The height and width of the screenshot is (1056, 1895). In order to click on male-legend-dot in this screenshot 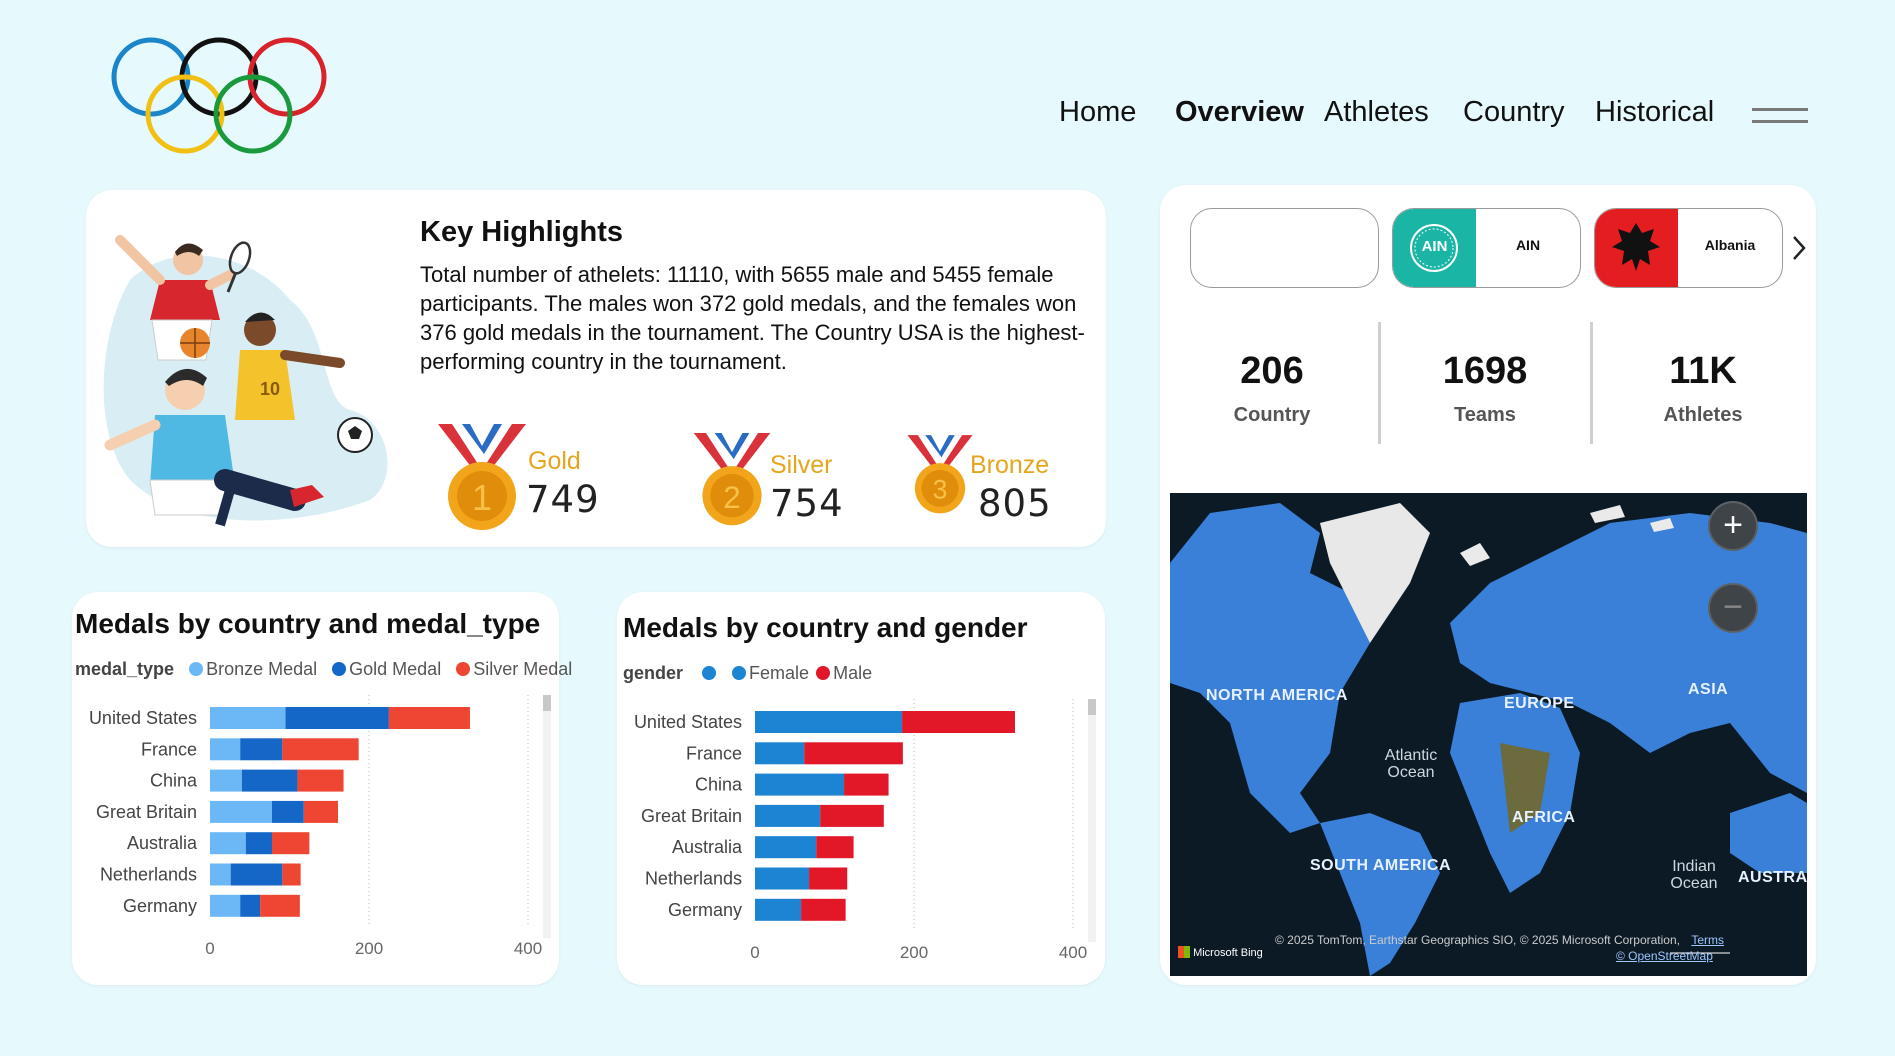, I will do `click(823, 673)`.